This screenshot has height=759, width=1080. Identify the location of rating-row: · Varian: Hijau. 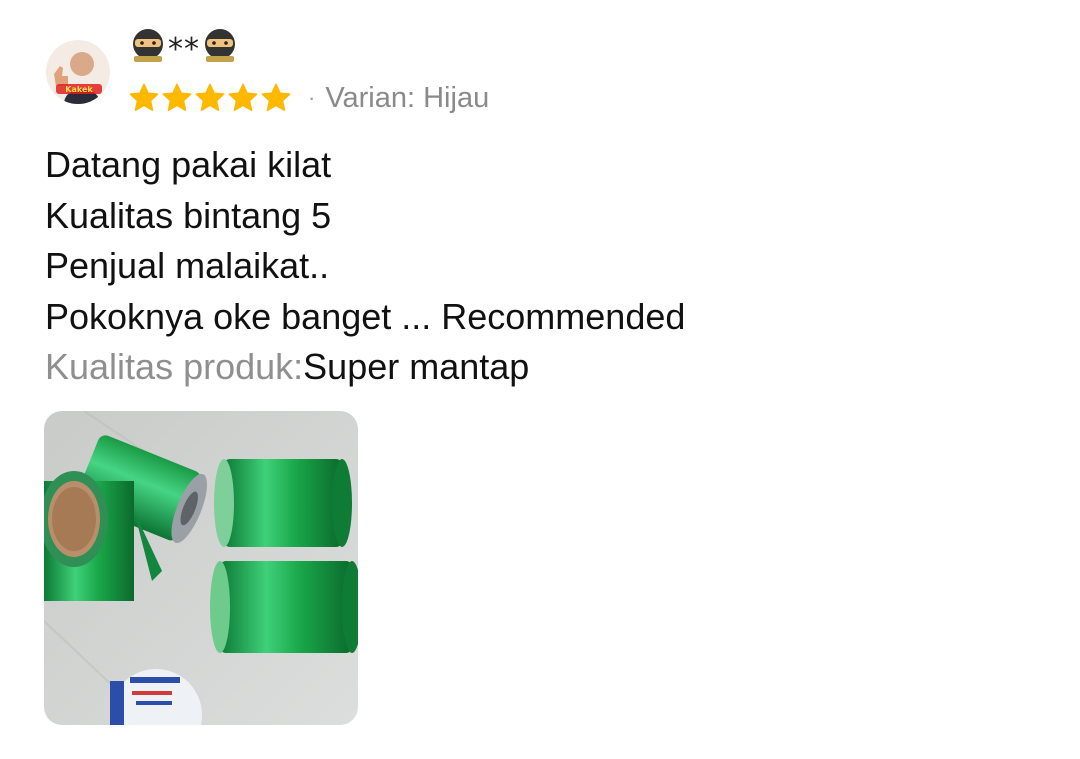
(308, 98).